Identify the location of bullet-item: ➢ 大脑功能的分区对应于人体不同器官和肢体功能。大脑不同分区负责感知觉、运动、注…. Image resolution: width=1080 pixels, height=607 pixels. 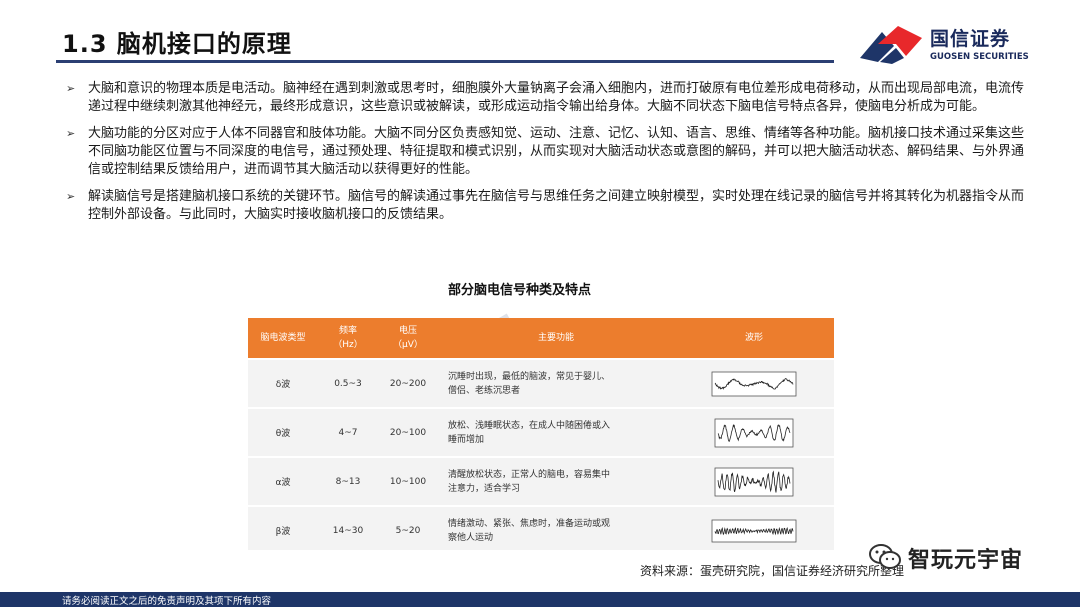
(547, 152).